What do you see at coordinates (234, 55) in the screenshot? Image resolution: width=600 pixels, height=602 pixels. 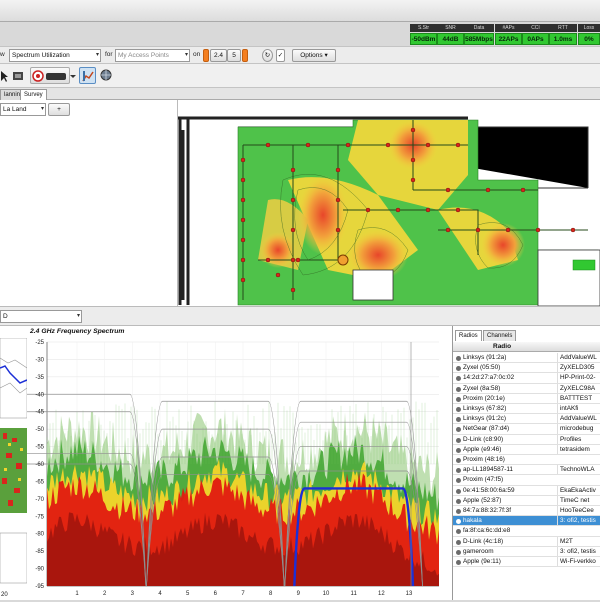 I see `band-5-button: 5` at bounding box center [234, 55].